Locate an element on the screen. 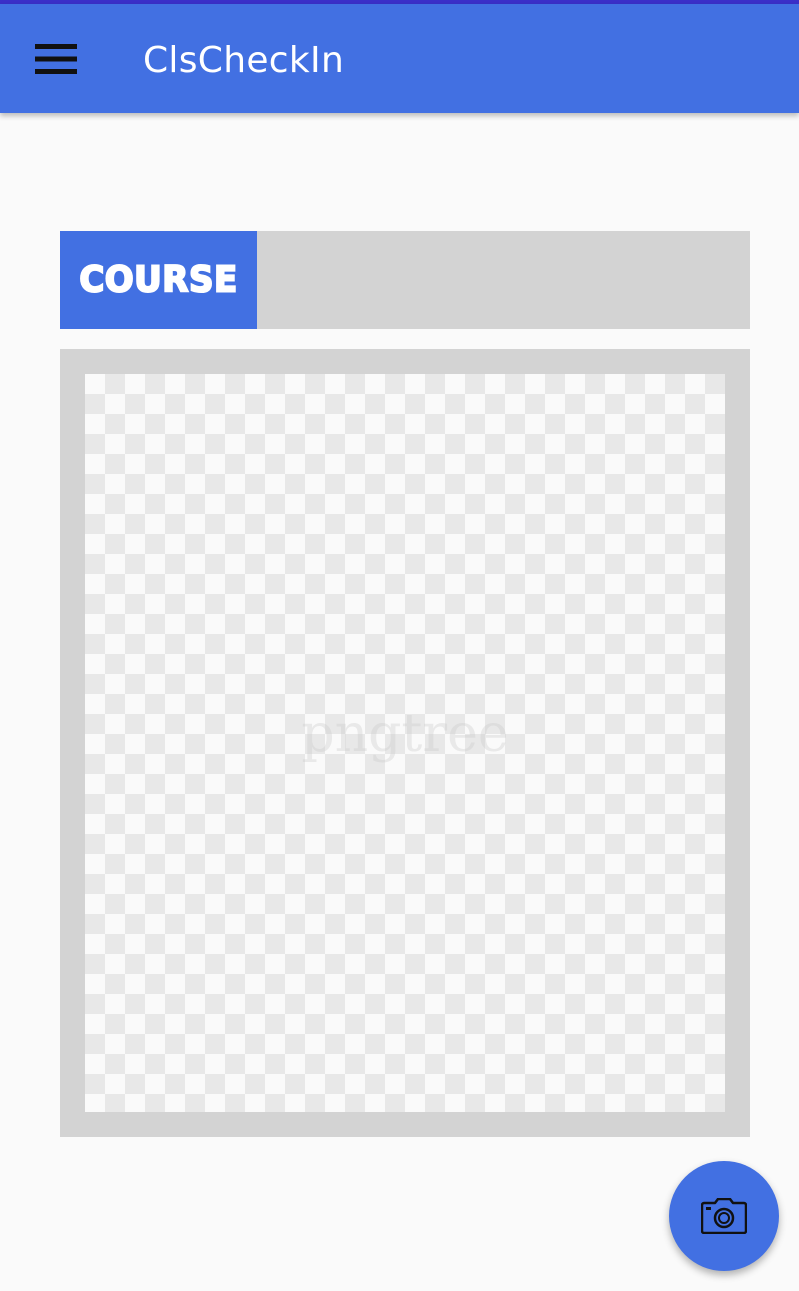 The height and width of the screenshot is (1291, 799). hamburger-menu-icon is located at coordinates (56, 59).